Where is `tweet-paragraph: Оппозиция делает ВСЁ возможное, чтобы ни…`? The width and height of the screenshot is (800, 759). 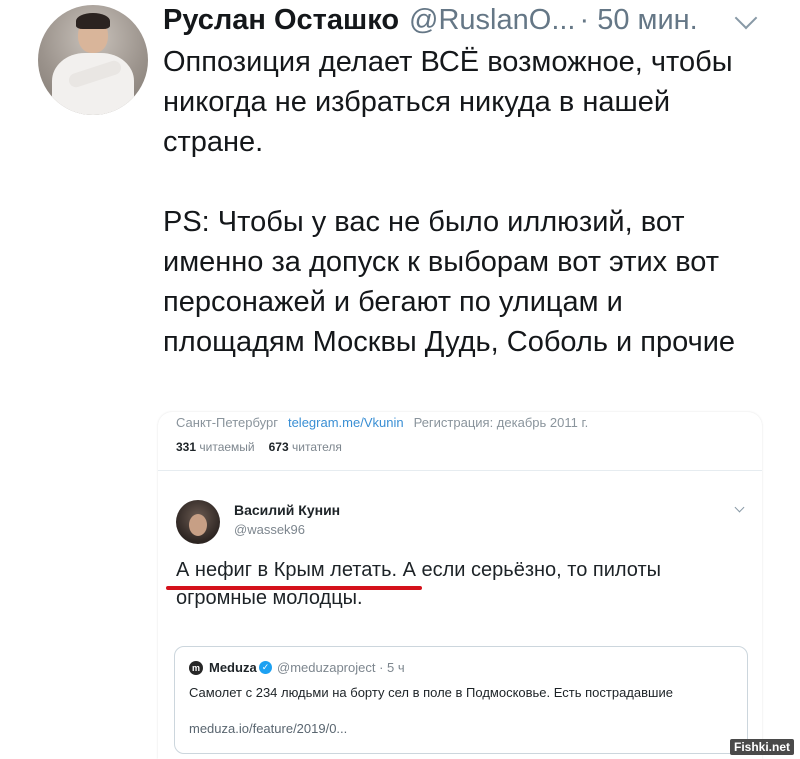 tweet-paragraph: Оппозиция делает ВСЁ возможное, чтобы ни… is located at coordinates (448, 102).